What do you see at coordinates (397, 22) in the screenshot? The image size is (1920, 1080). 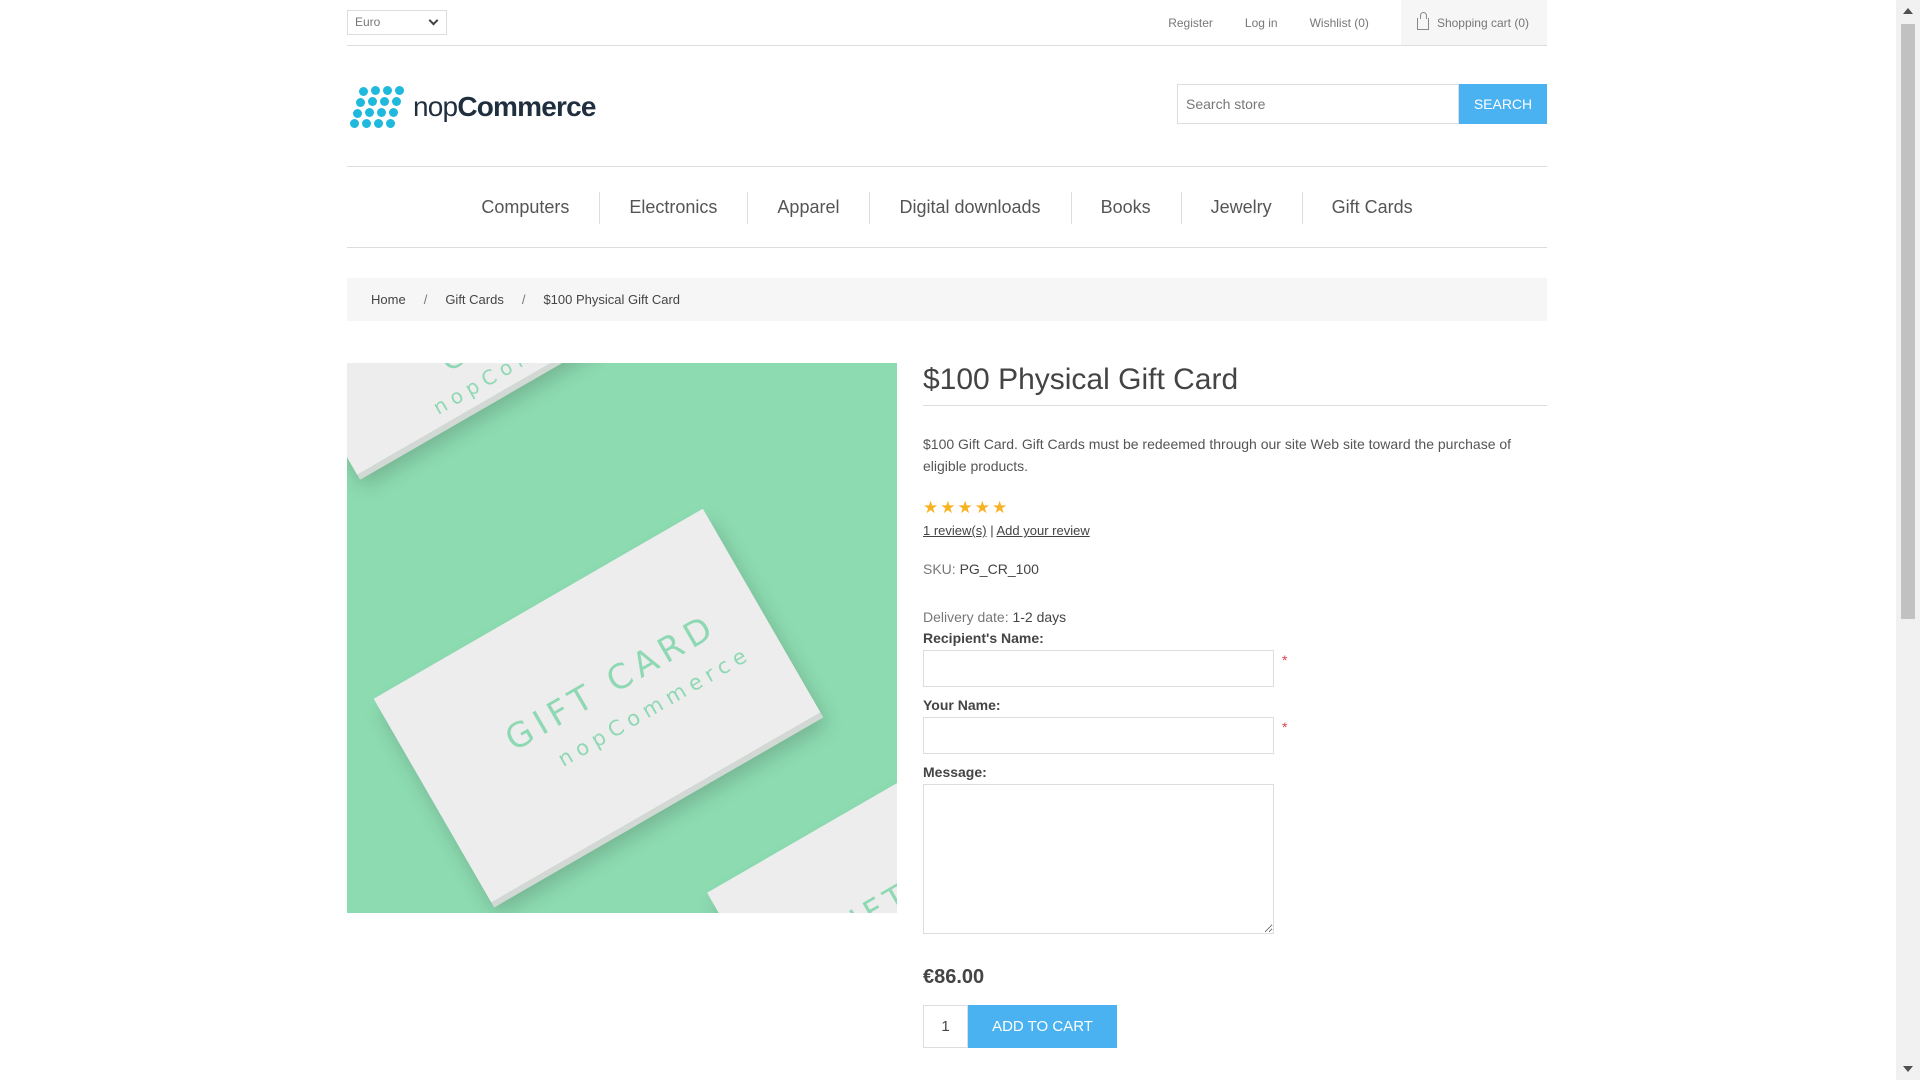 I see `currency-selector: Euro` at bounding box center [397, 22].